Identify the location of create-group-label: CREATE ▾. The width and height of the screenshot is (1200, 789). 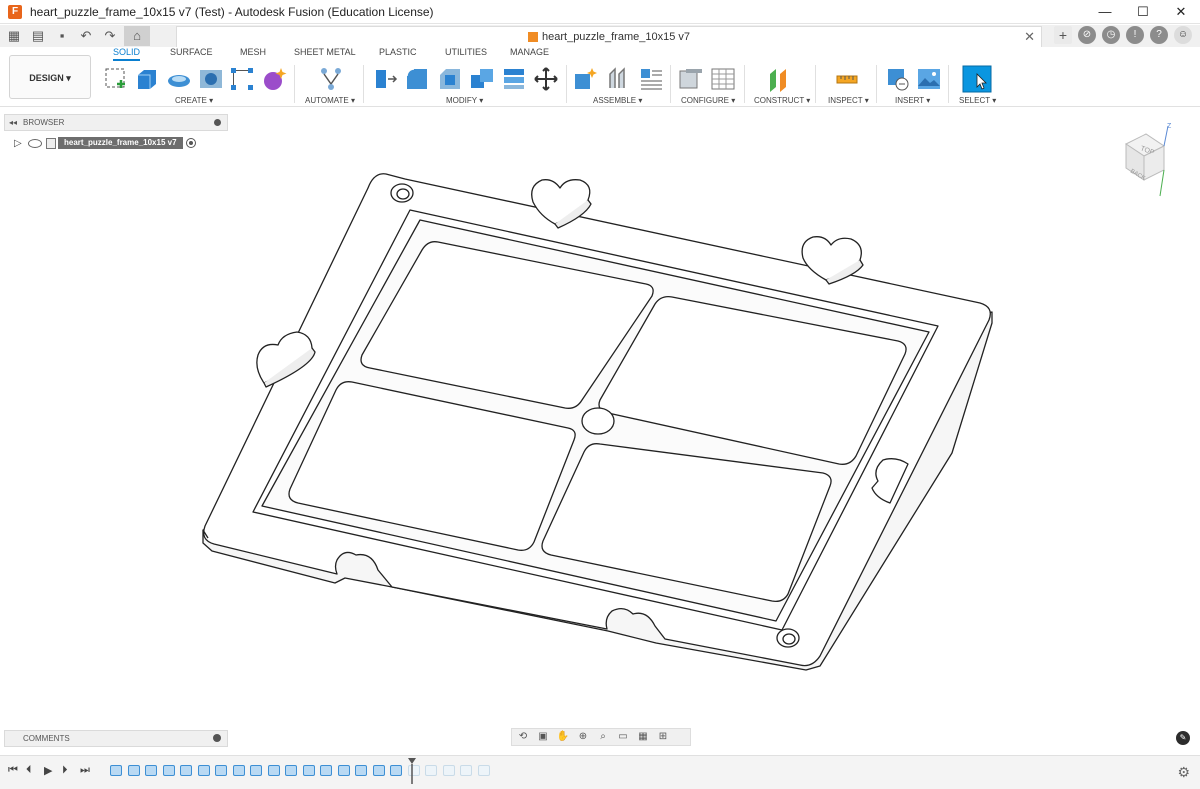
(194, 100).